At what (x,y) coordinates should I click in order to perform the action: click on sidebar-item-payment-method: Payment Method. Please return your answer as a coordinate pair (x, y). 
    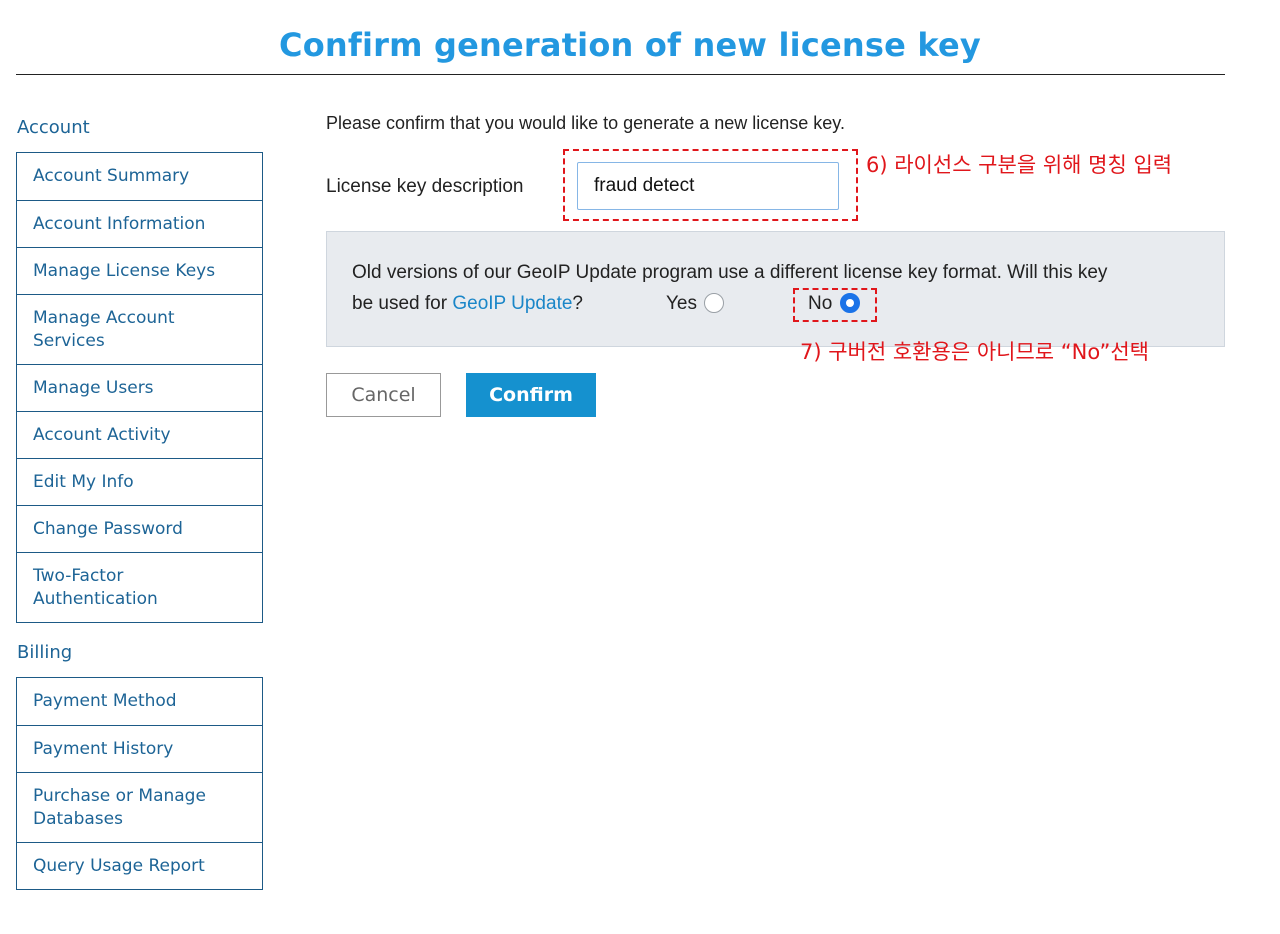
    Looking at the image, I should click on (139, 701).